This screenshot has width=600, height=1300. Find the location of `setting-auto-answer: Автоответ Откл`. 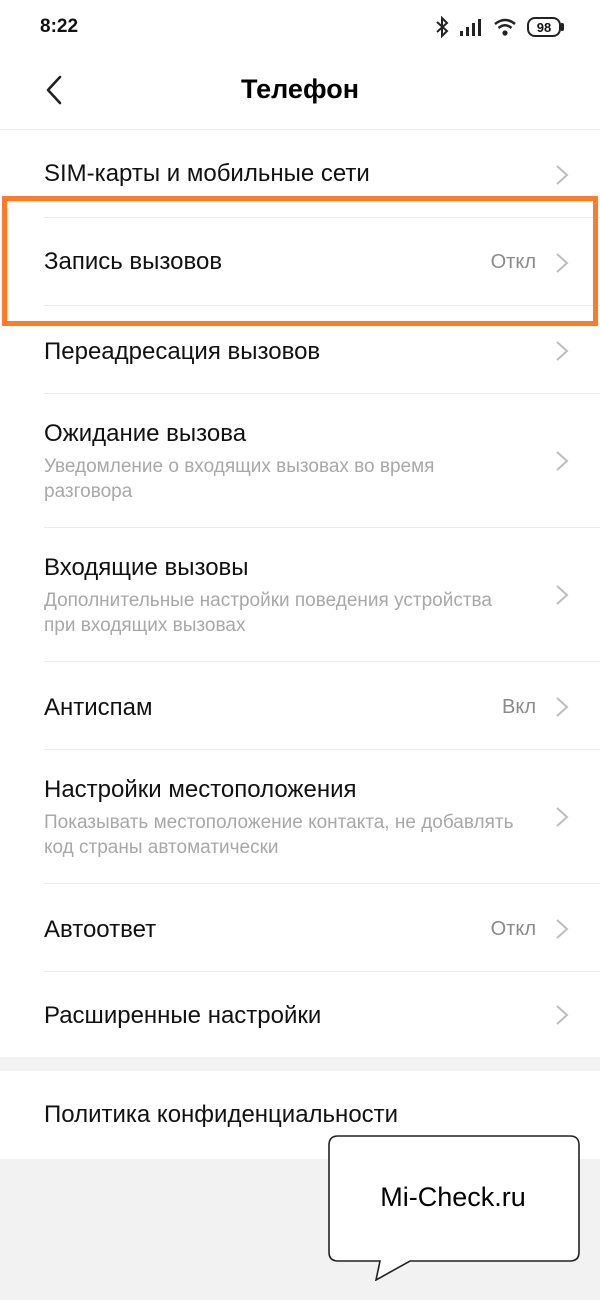

setting-auto-answer: Автоответ Откл is located at coordinates (300, 928).